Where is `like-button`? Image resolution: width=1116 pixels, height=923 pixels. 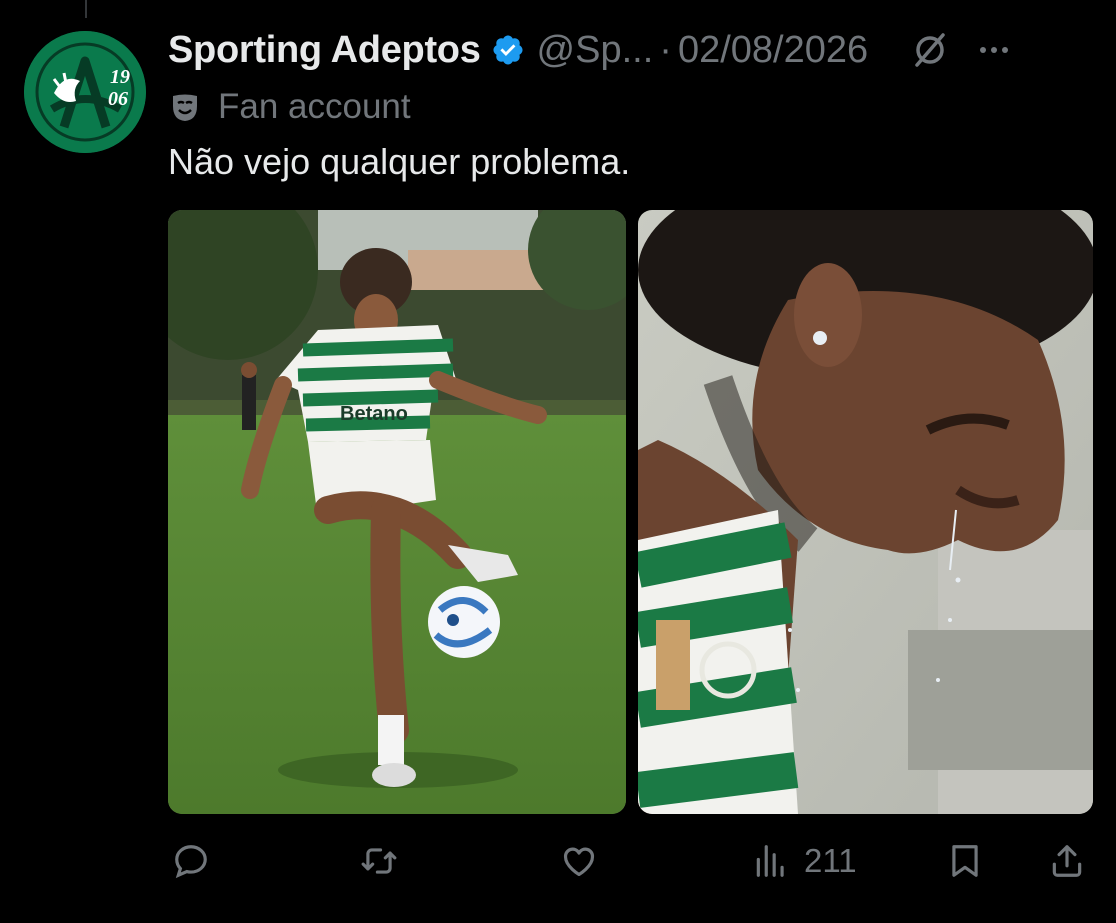
like-button is located at coordinates (579, 861).